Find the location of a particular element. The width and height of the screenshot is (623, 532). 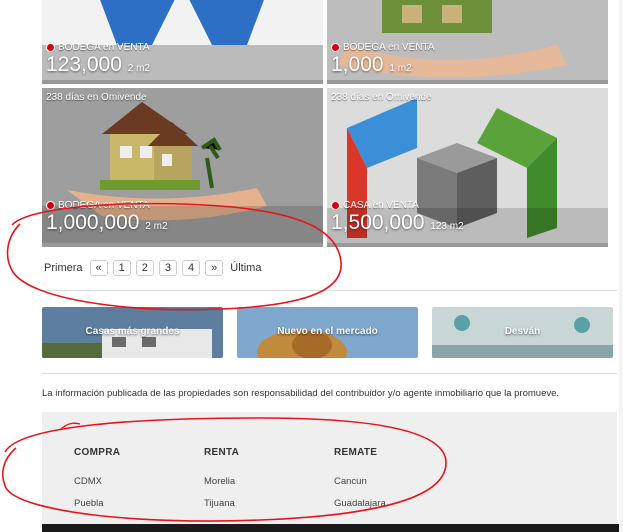

footer-link-guadalajara: Guadalajara is located at coordinates (360, 503).